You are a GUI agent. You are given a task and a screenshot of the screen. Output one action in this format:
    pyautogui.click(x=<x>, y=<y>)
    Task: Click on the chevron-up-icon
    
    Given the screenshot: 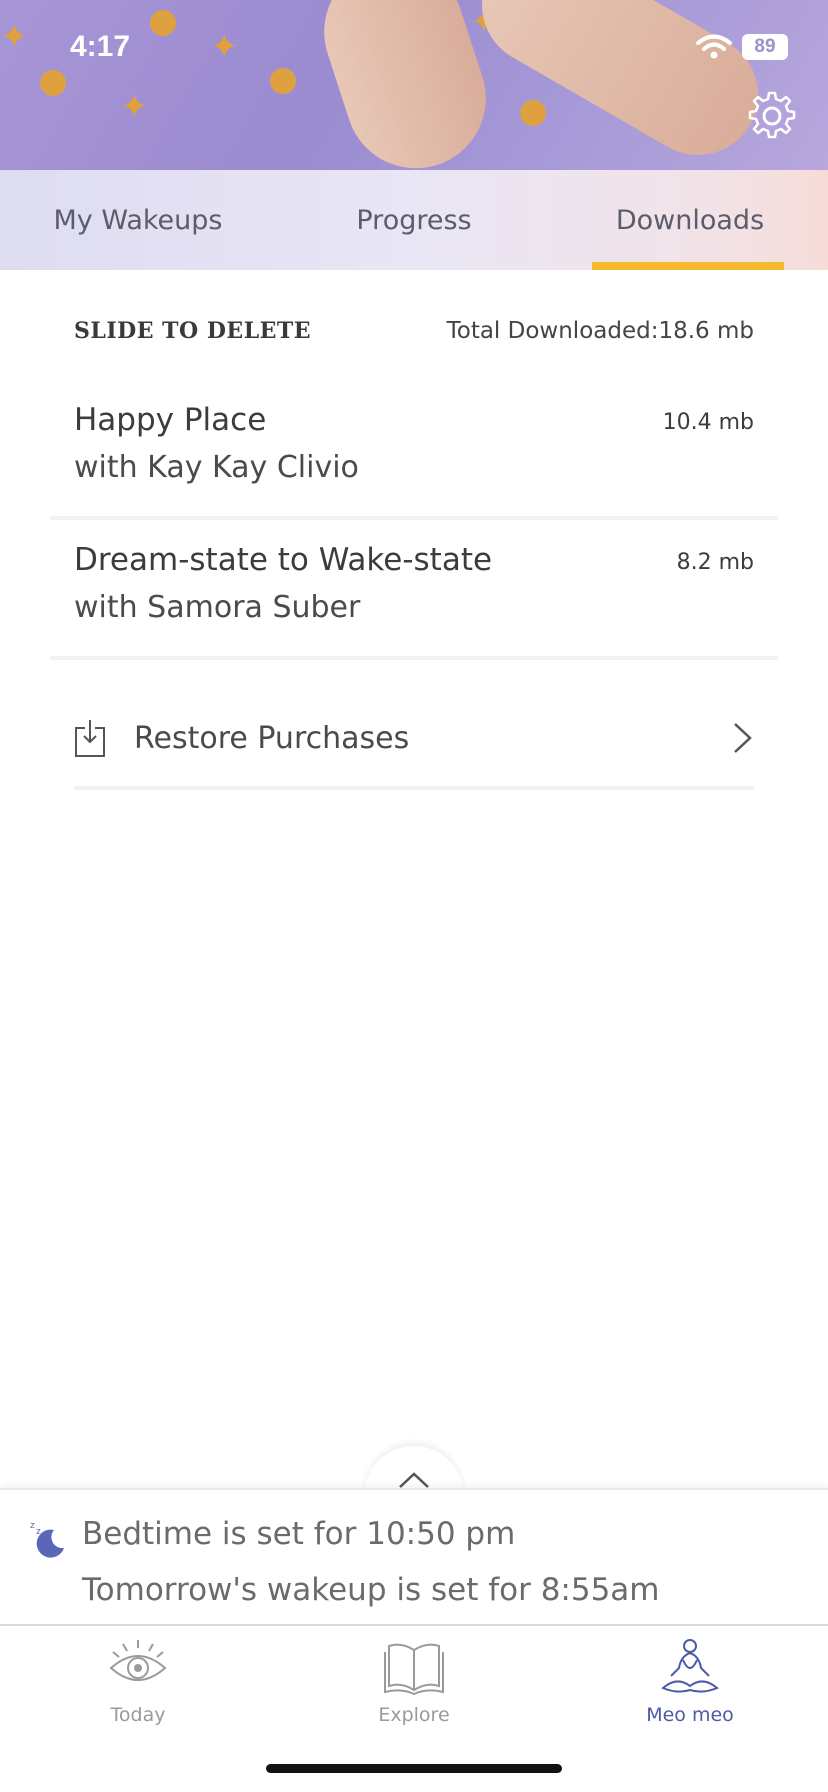 What is the action you would take?
    pyautogui.click(x=414, y=1480)
    